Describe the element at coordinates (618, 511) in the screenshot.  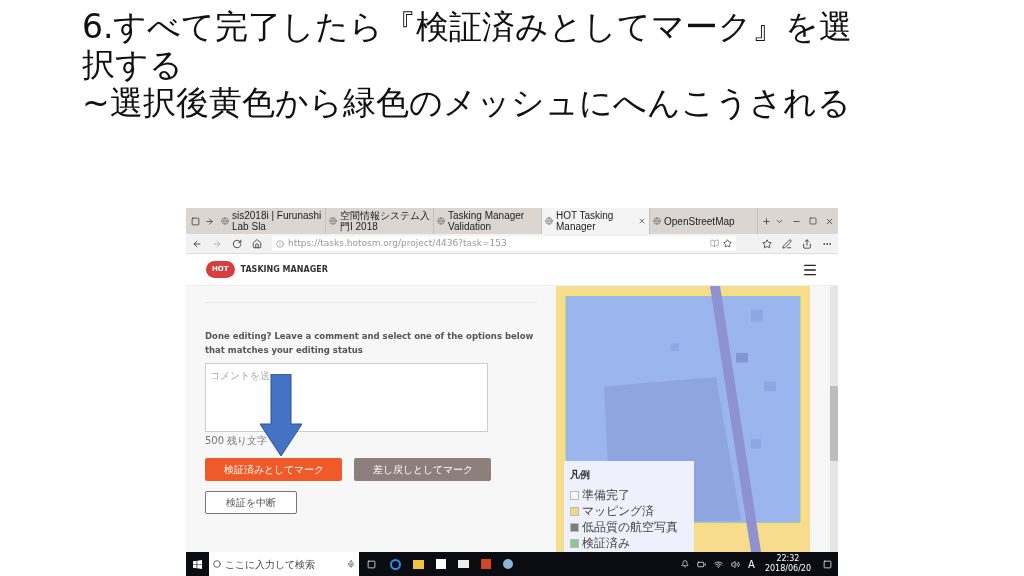
I see `legend-label: マッピング済` at that location.